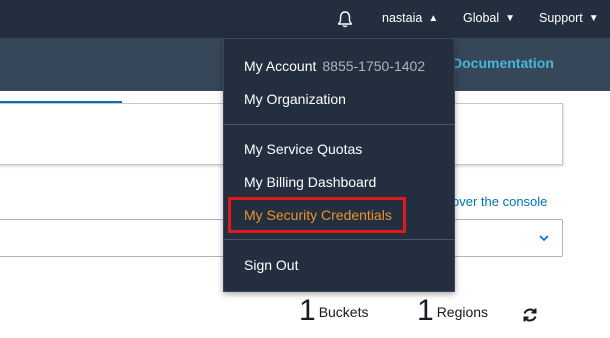 The width and height of the screenshot is (610, 338). What do you see at coordinates (462, 312) in the screenshot?
I see `regions-label: Regions` at bounding box center [462, 312].